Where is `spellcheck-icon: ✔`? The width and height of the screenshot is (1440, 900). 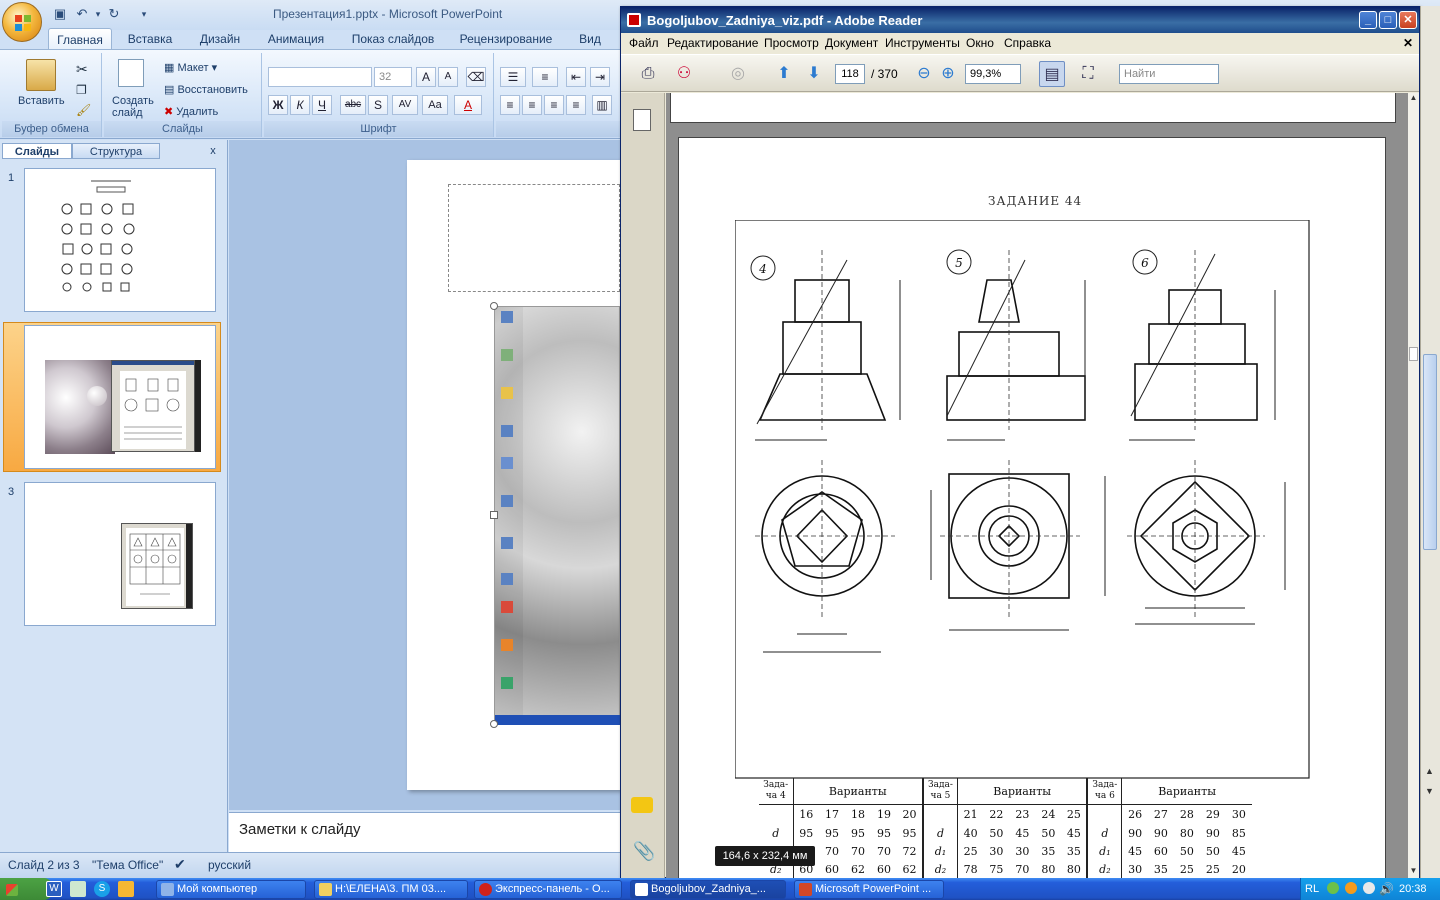
spellcheck-icon: ✔ is located at coordinates (180, 864).